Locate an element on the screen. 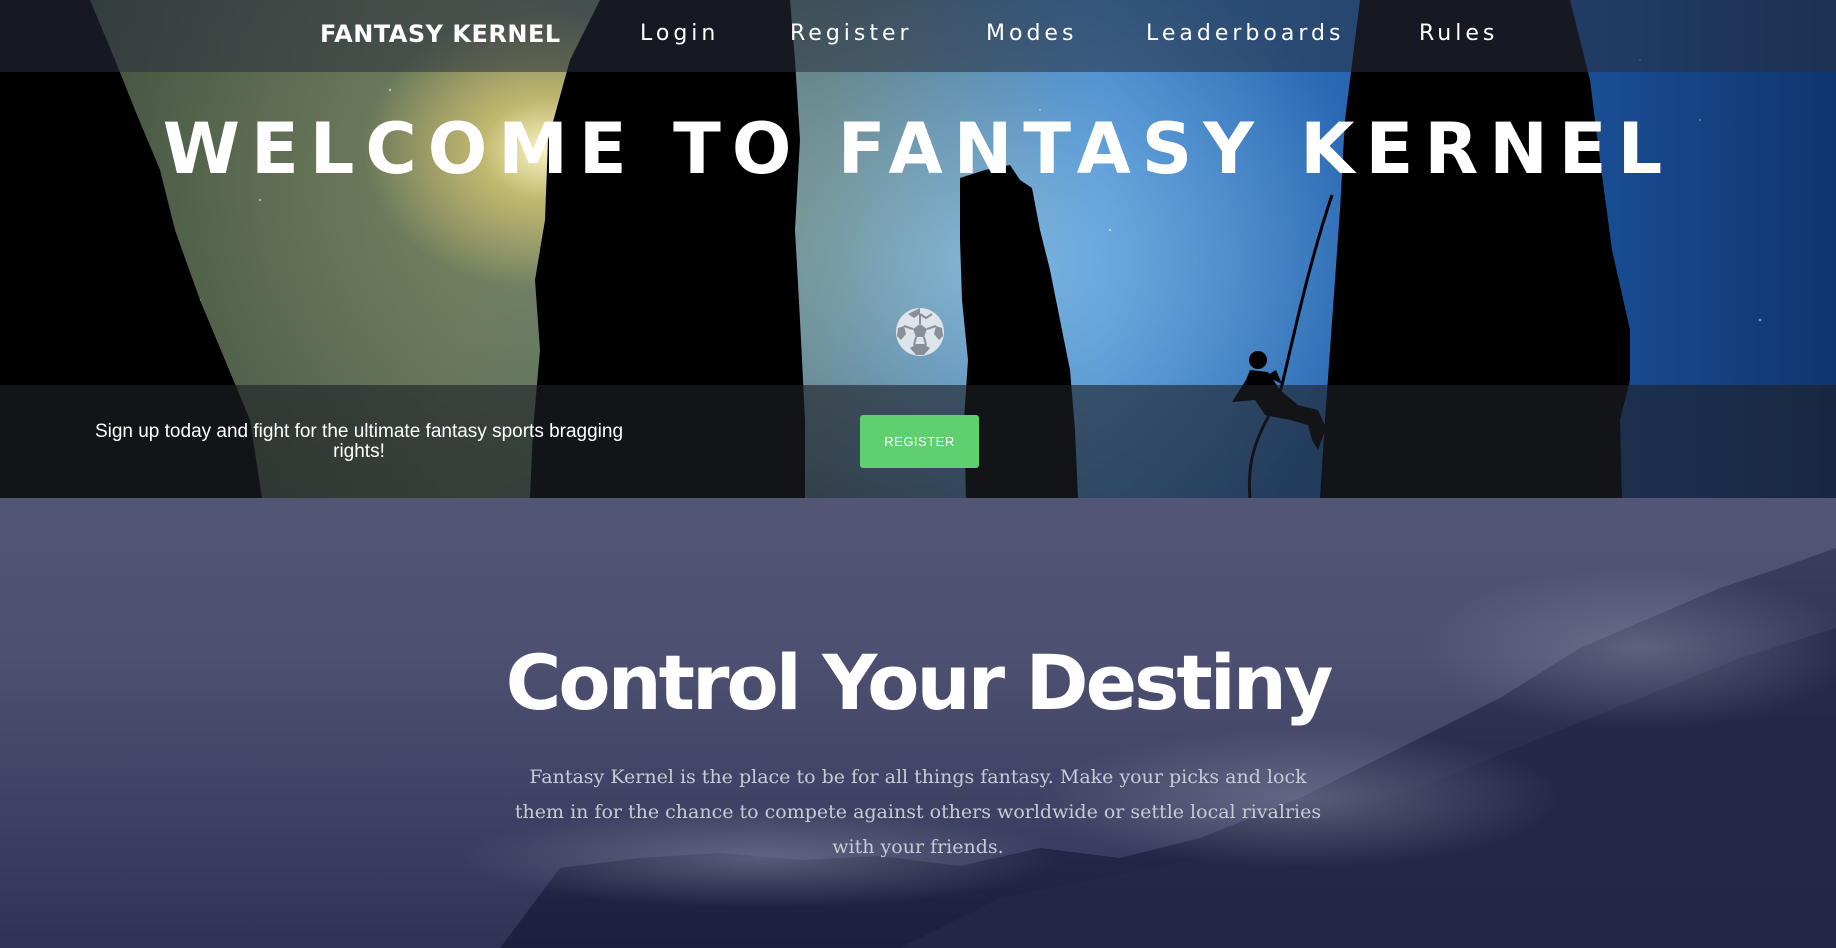 This screenshot has height=948, width=1836. nav-link-rules: Rules is located at coordinates (1458, 33).